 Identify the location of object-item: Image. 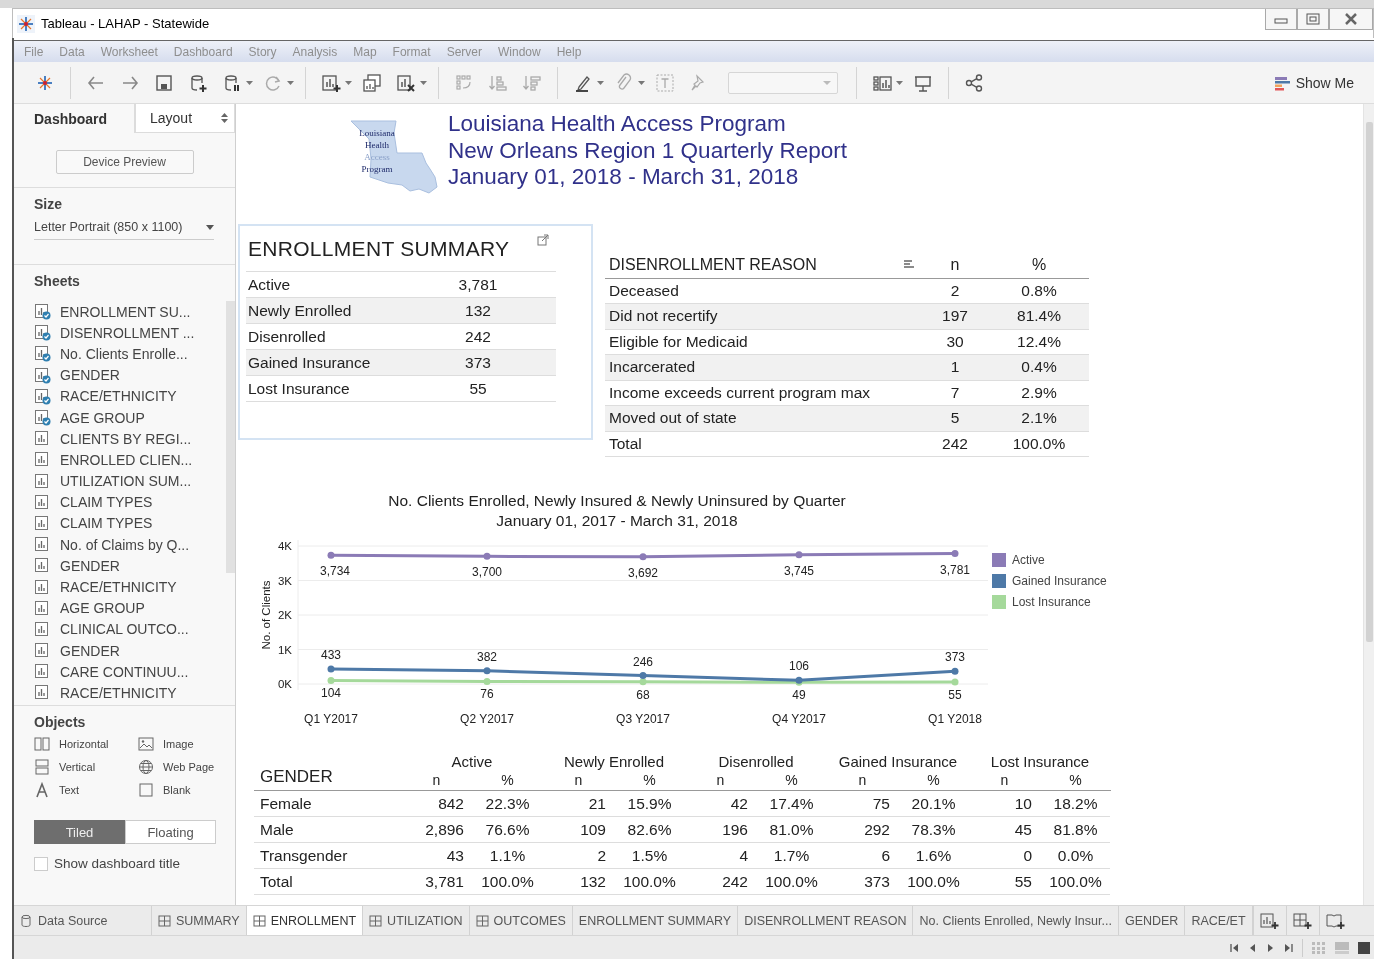
(183, 744).